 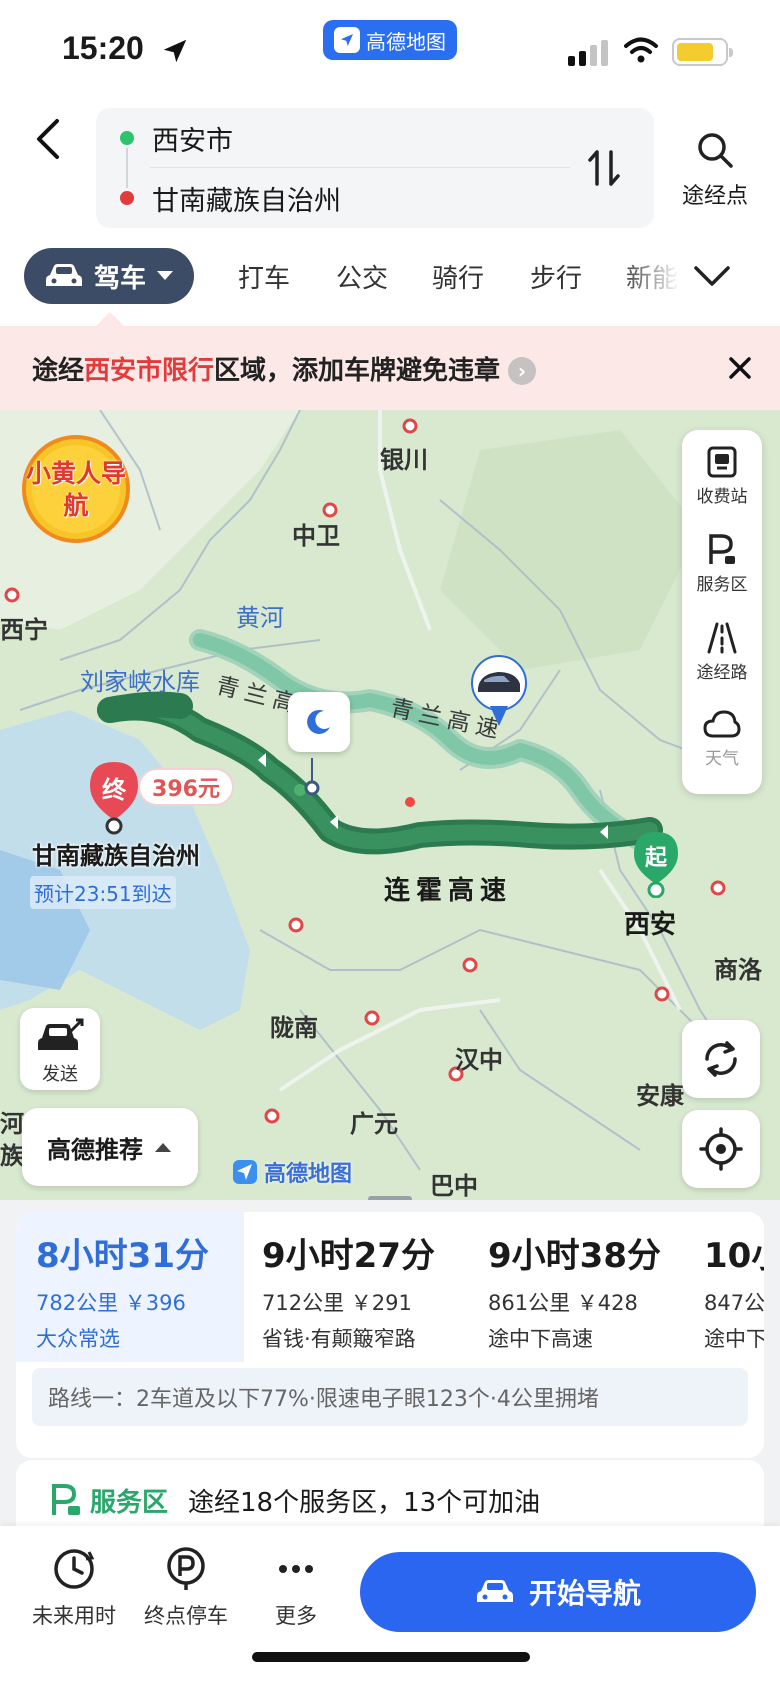 I want to click on route-option-1: 8小时31分 782公里 ￥396 大众常选, so click(x=130, y=1287).